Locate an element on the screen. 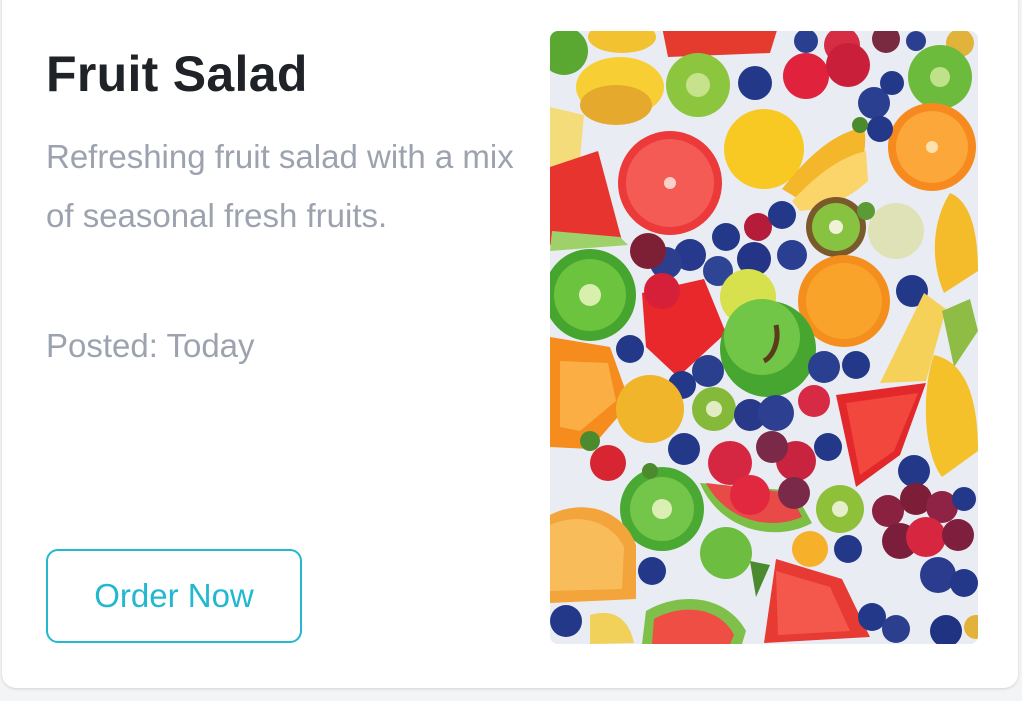  recipe-title: Fruit Salad is located at coordinates (177, 74).